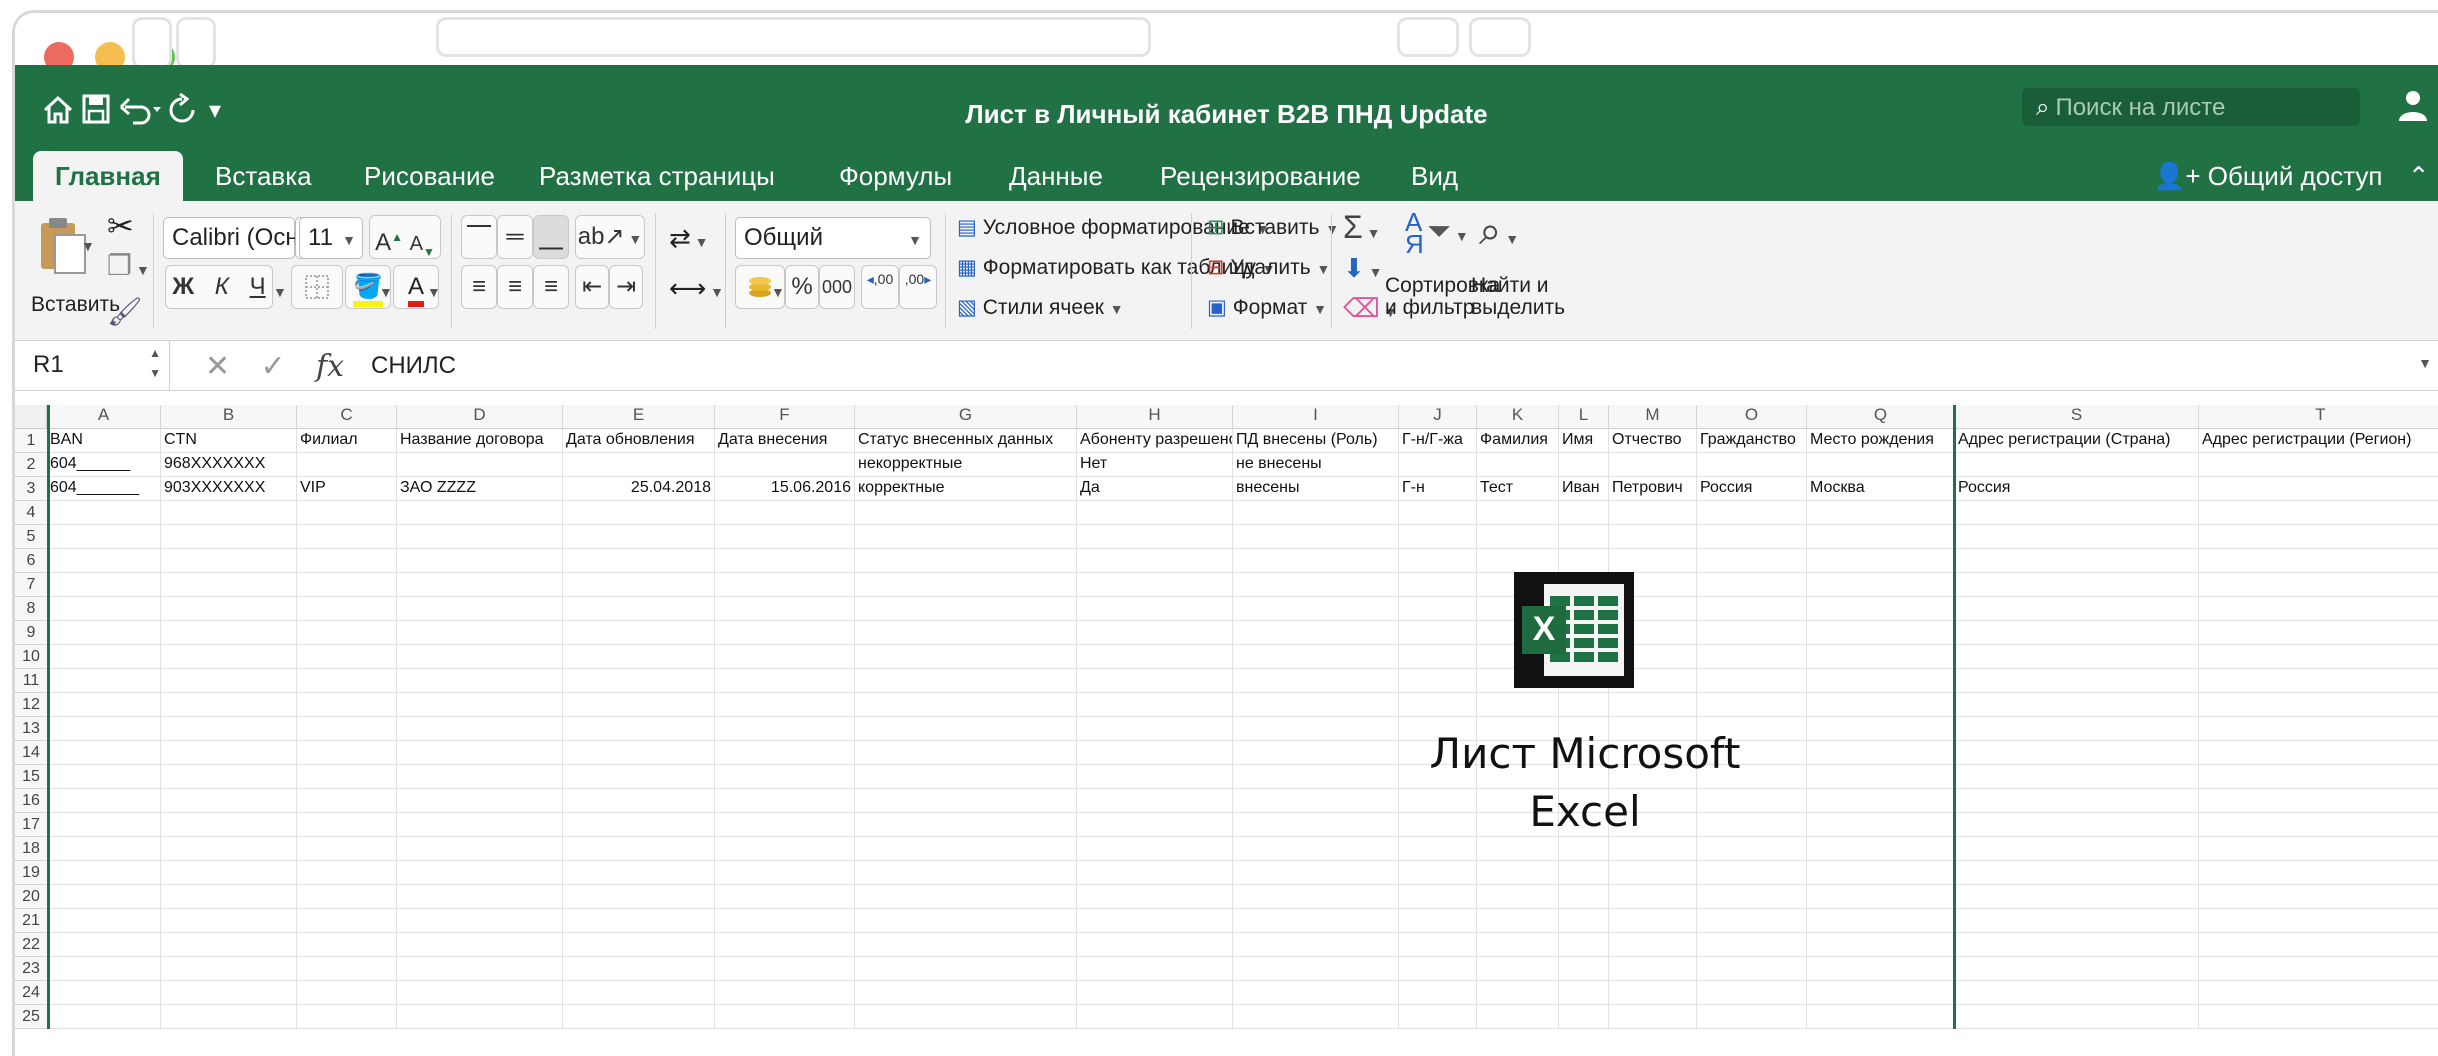 This screenshot has width=2438, height=1056. Describe the element at coordinates (626, 287) in the screenshot. I see `increase-indent-icon: ⇥` at that location.